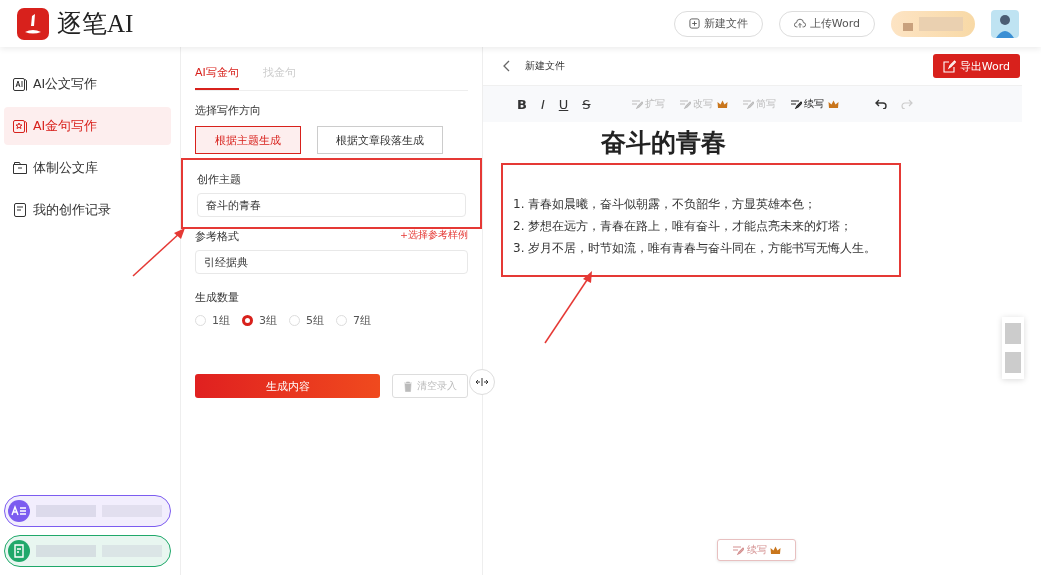 Image resolution: width=1041 pixels, height=575 pixels. I want to click on trash-icon, so click(408, 386).